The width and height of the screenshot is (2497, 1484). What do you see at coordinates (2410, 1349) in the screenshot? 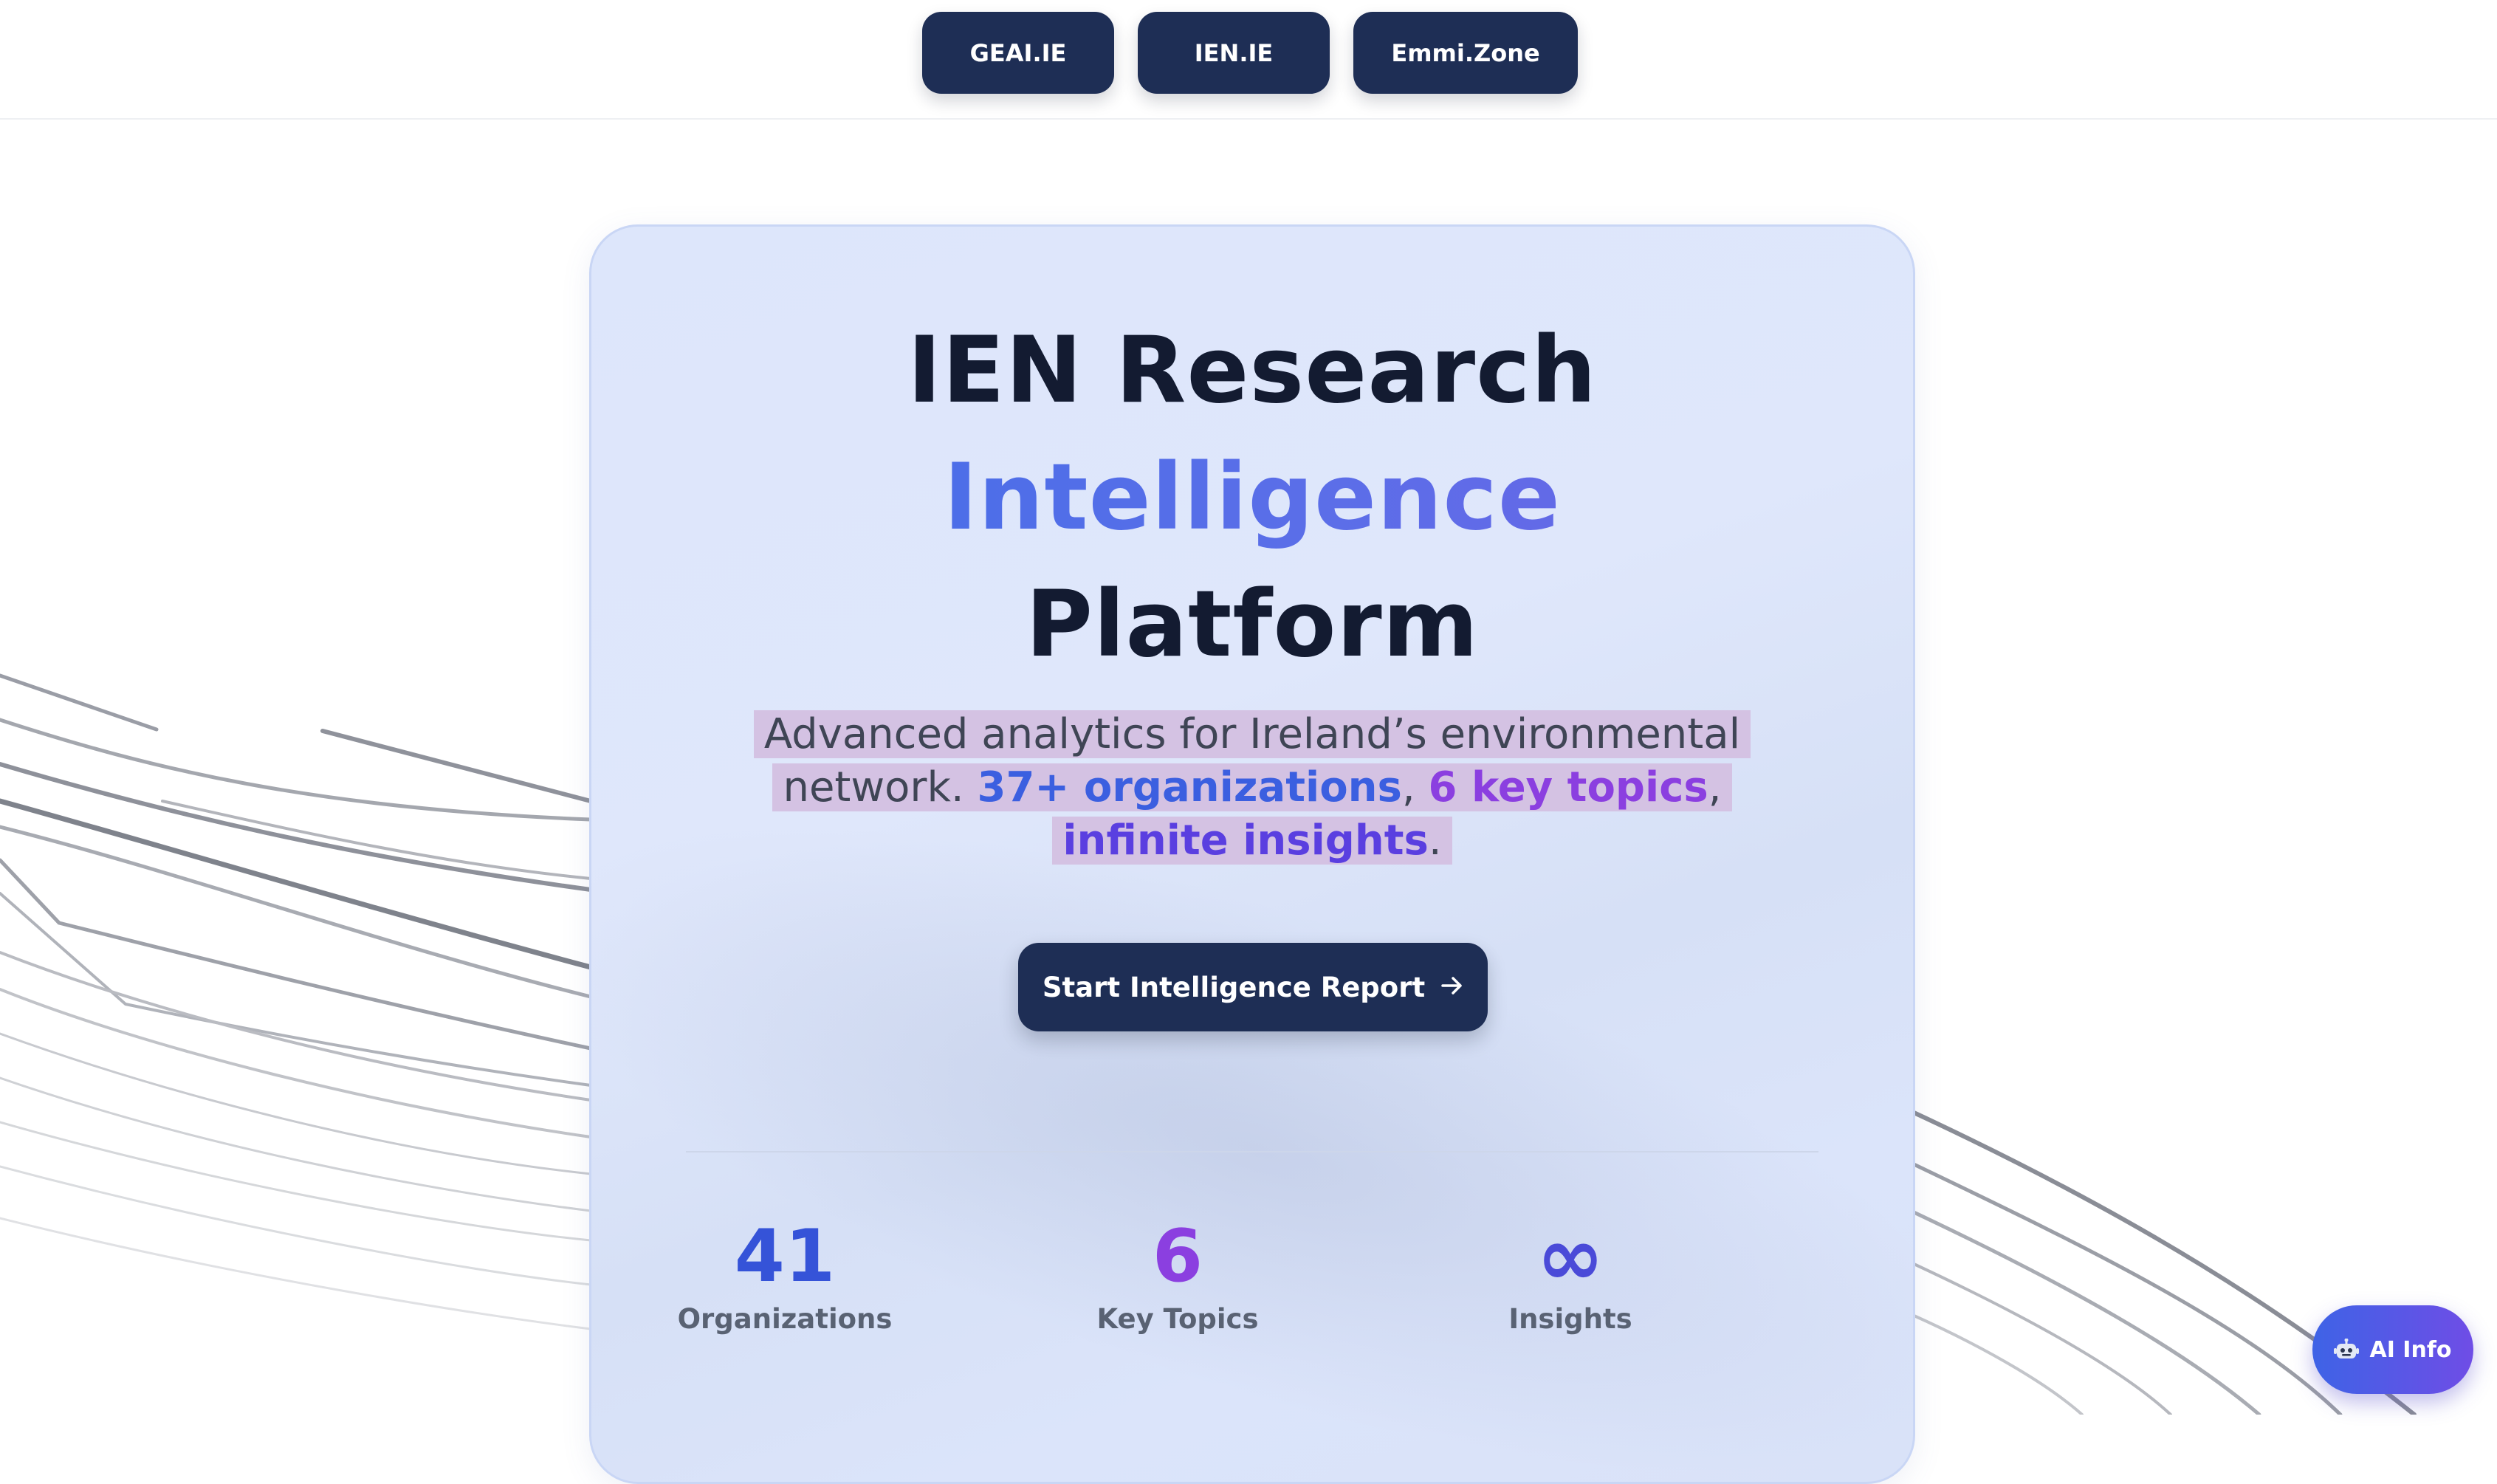
I see `ai-info-label: AI Info` at bounding box center [2410, 1349].